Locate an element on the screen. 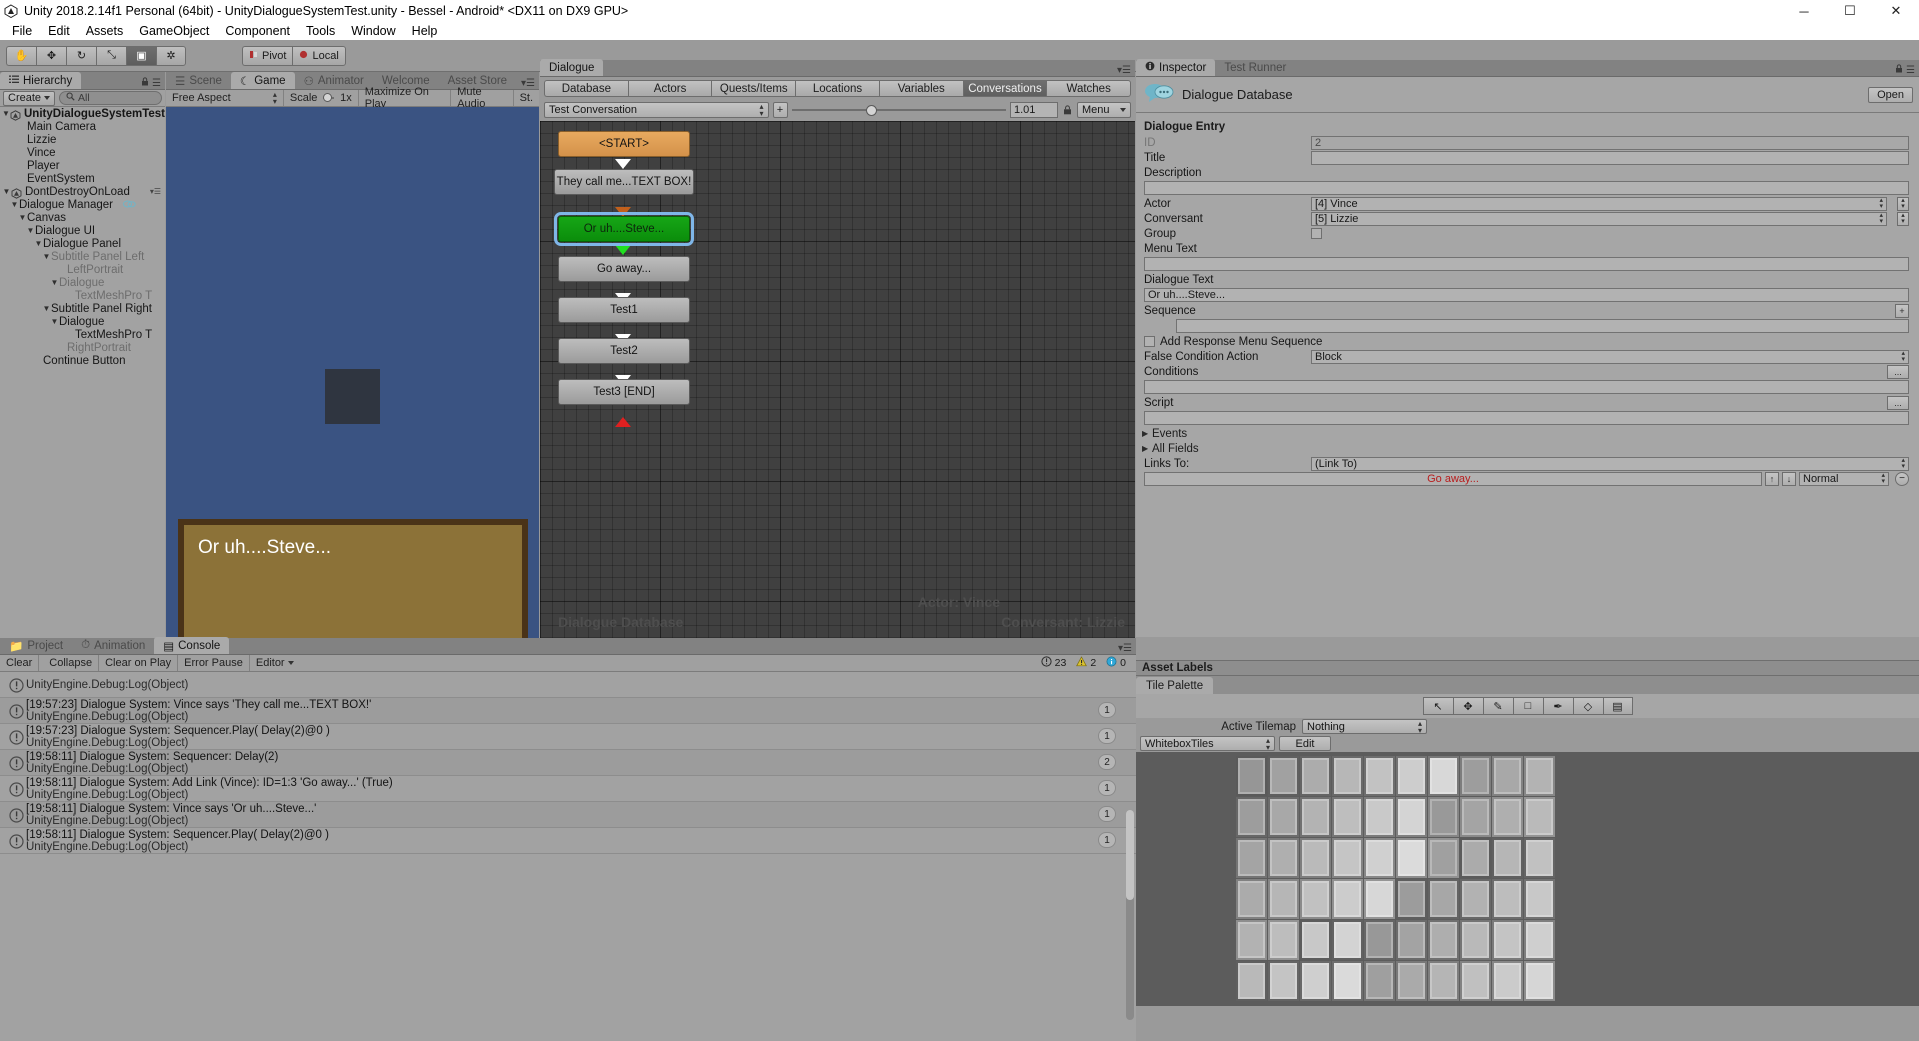  hierarchy-item-eventsystem: EventSystem is located at coordinates (82, 178).